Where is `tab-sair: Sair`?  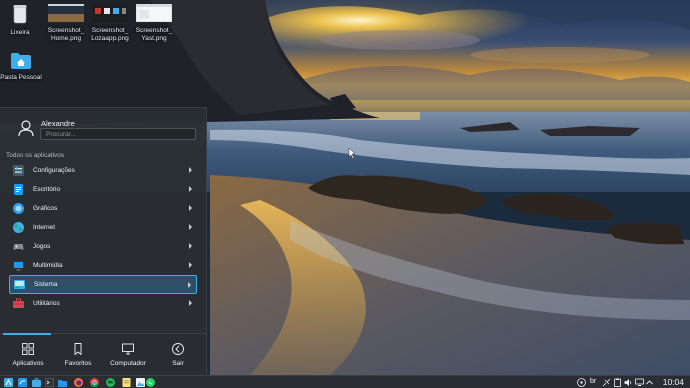 tab-sair: Sair is located at coordinates (178, 355).